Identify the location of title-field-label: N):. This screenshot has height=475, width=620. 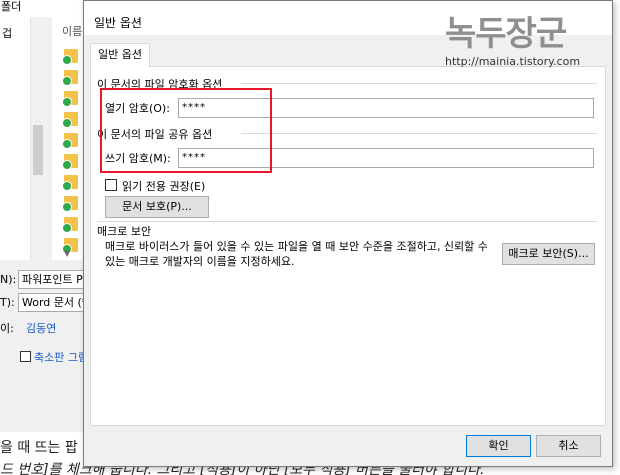
(8, 279).